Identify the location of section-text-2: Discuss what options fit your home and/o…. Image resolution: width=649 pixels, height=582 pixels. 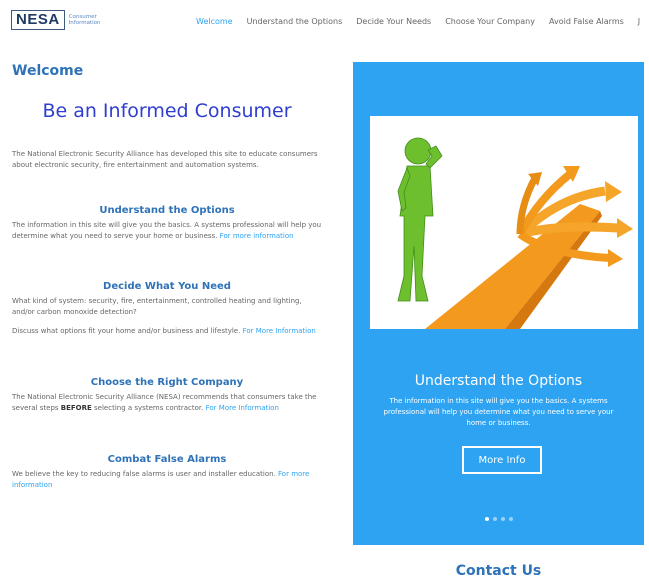
(164, 331).